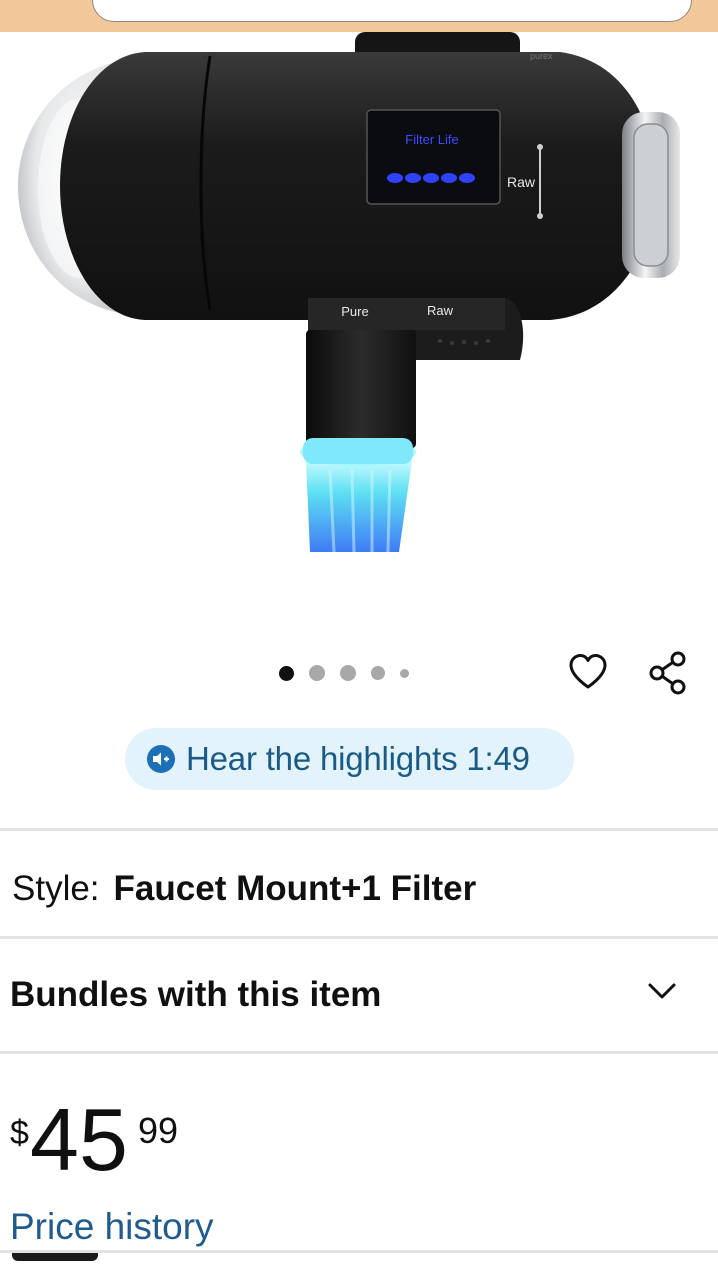 The width and height of the screenshot is (718, 1271). Describe the element at coordinates (354, 311) in the screenshot. I see `pure-toggle-label: Pure` at that location.